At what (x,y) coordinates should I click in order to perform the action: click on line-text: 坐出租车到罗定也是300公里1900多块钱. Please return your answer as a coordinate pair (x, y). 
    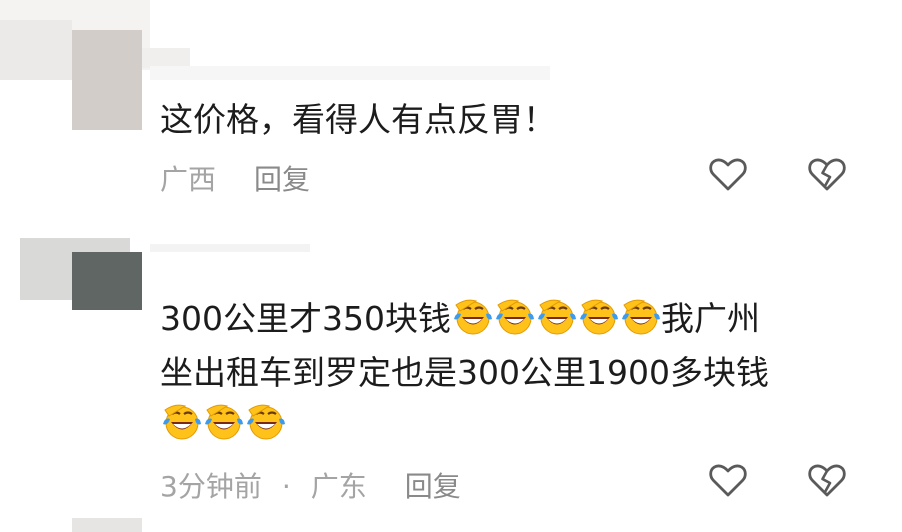
    Looking at the image, I should click on (464, 372).